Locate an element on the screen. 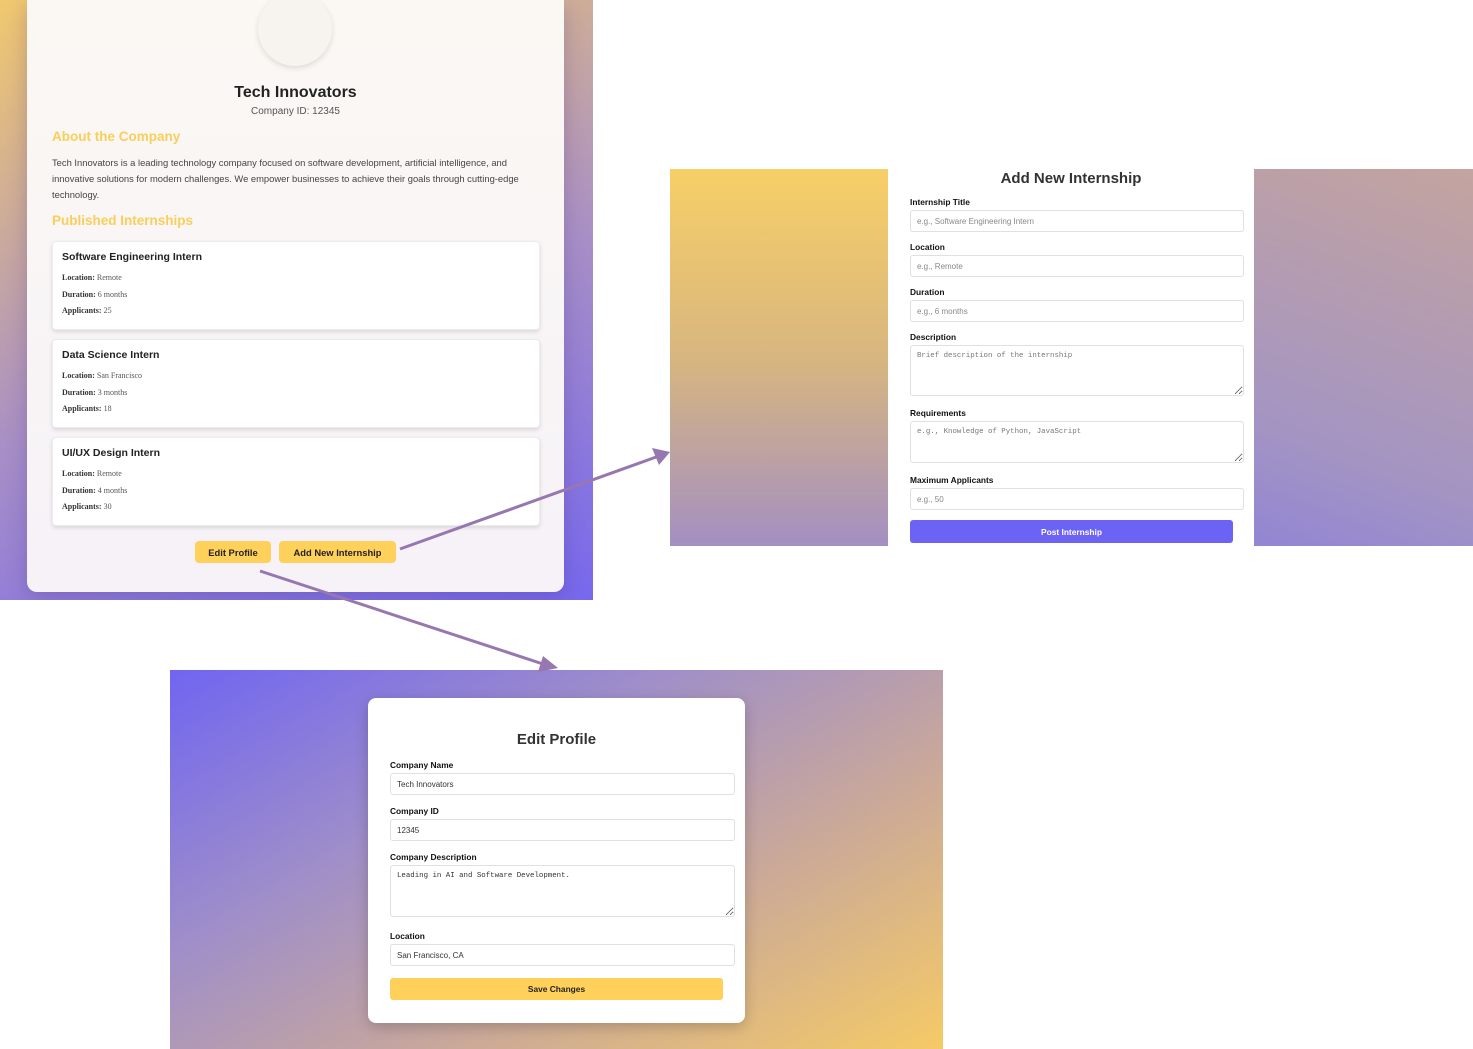 This screenshot has width=1473, height=1049. published-internships-heading: Published Internships is located at coordinates (123, 220).